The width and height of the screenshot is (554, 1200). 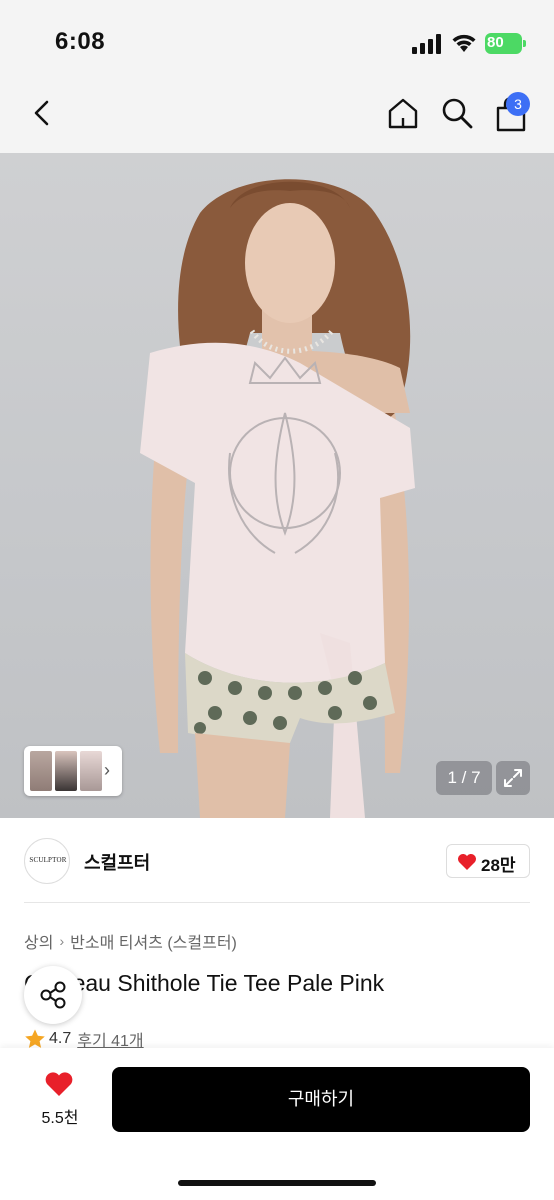 I want to click on section-divider, so click(x=277, y=902).